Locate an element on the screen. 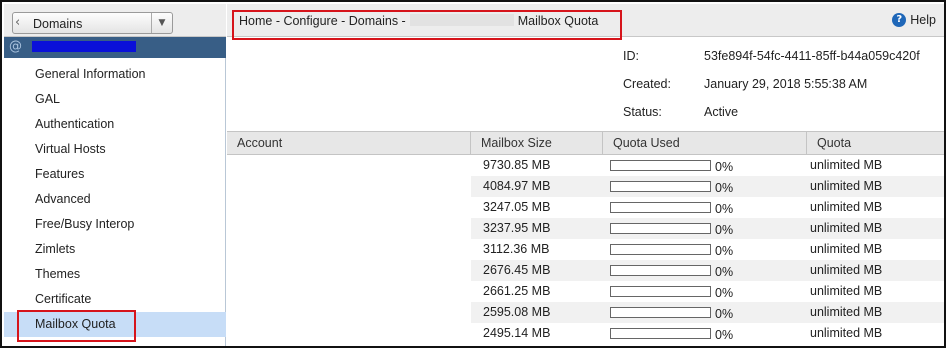  domain-bar: @ is located at coordinates (115, 47).